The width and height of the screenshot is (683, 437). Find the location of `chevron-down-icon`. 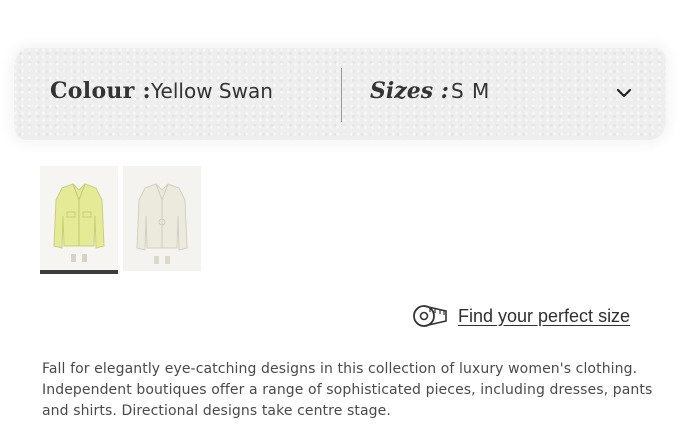

chevron-down-icon is located at coordinates (624, 93).